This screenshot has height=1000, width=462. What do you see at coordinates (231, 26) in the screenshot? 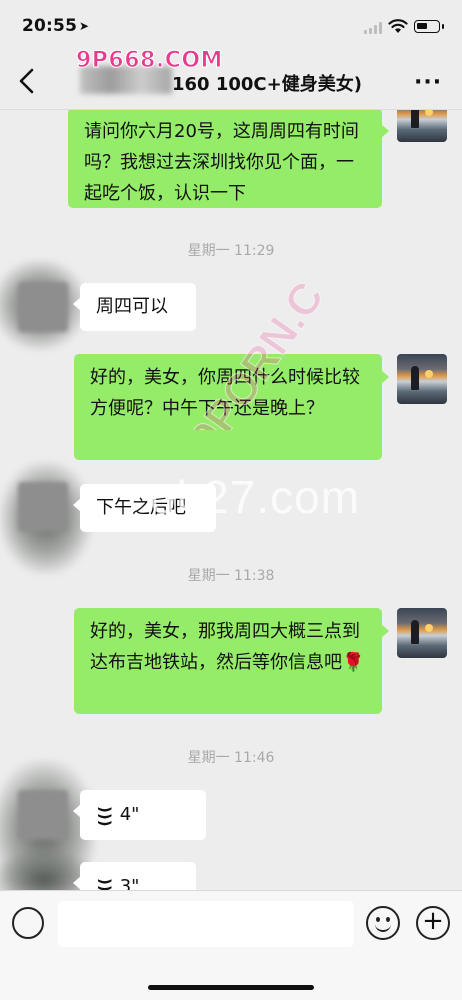
I see `status-bar: 20:55 ➤` at bounding box center [231, 26].